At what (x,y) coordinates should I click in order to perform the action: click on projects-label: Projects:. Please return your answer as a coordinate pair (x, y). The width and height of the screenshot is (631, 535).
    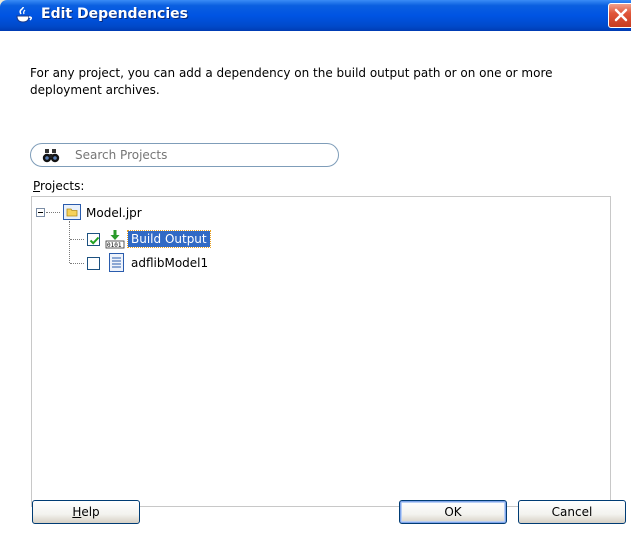
    Looking at the image, I should click on (59, 186).